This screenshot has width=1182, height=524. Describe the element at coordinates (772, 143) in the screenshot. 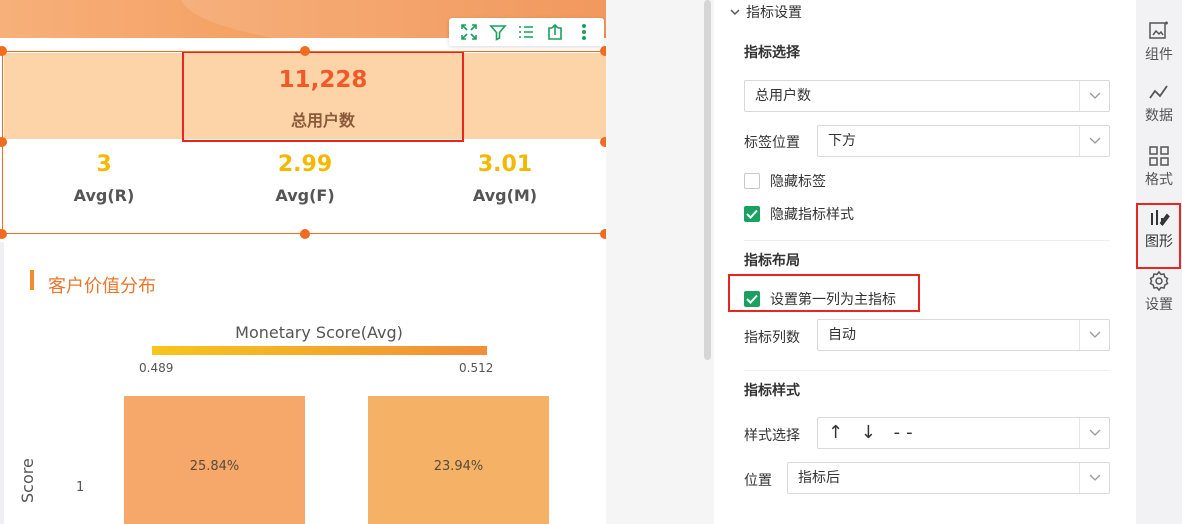

I see `label-position-label: 标签位置` at that location.